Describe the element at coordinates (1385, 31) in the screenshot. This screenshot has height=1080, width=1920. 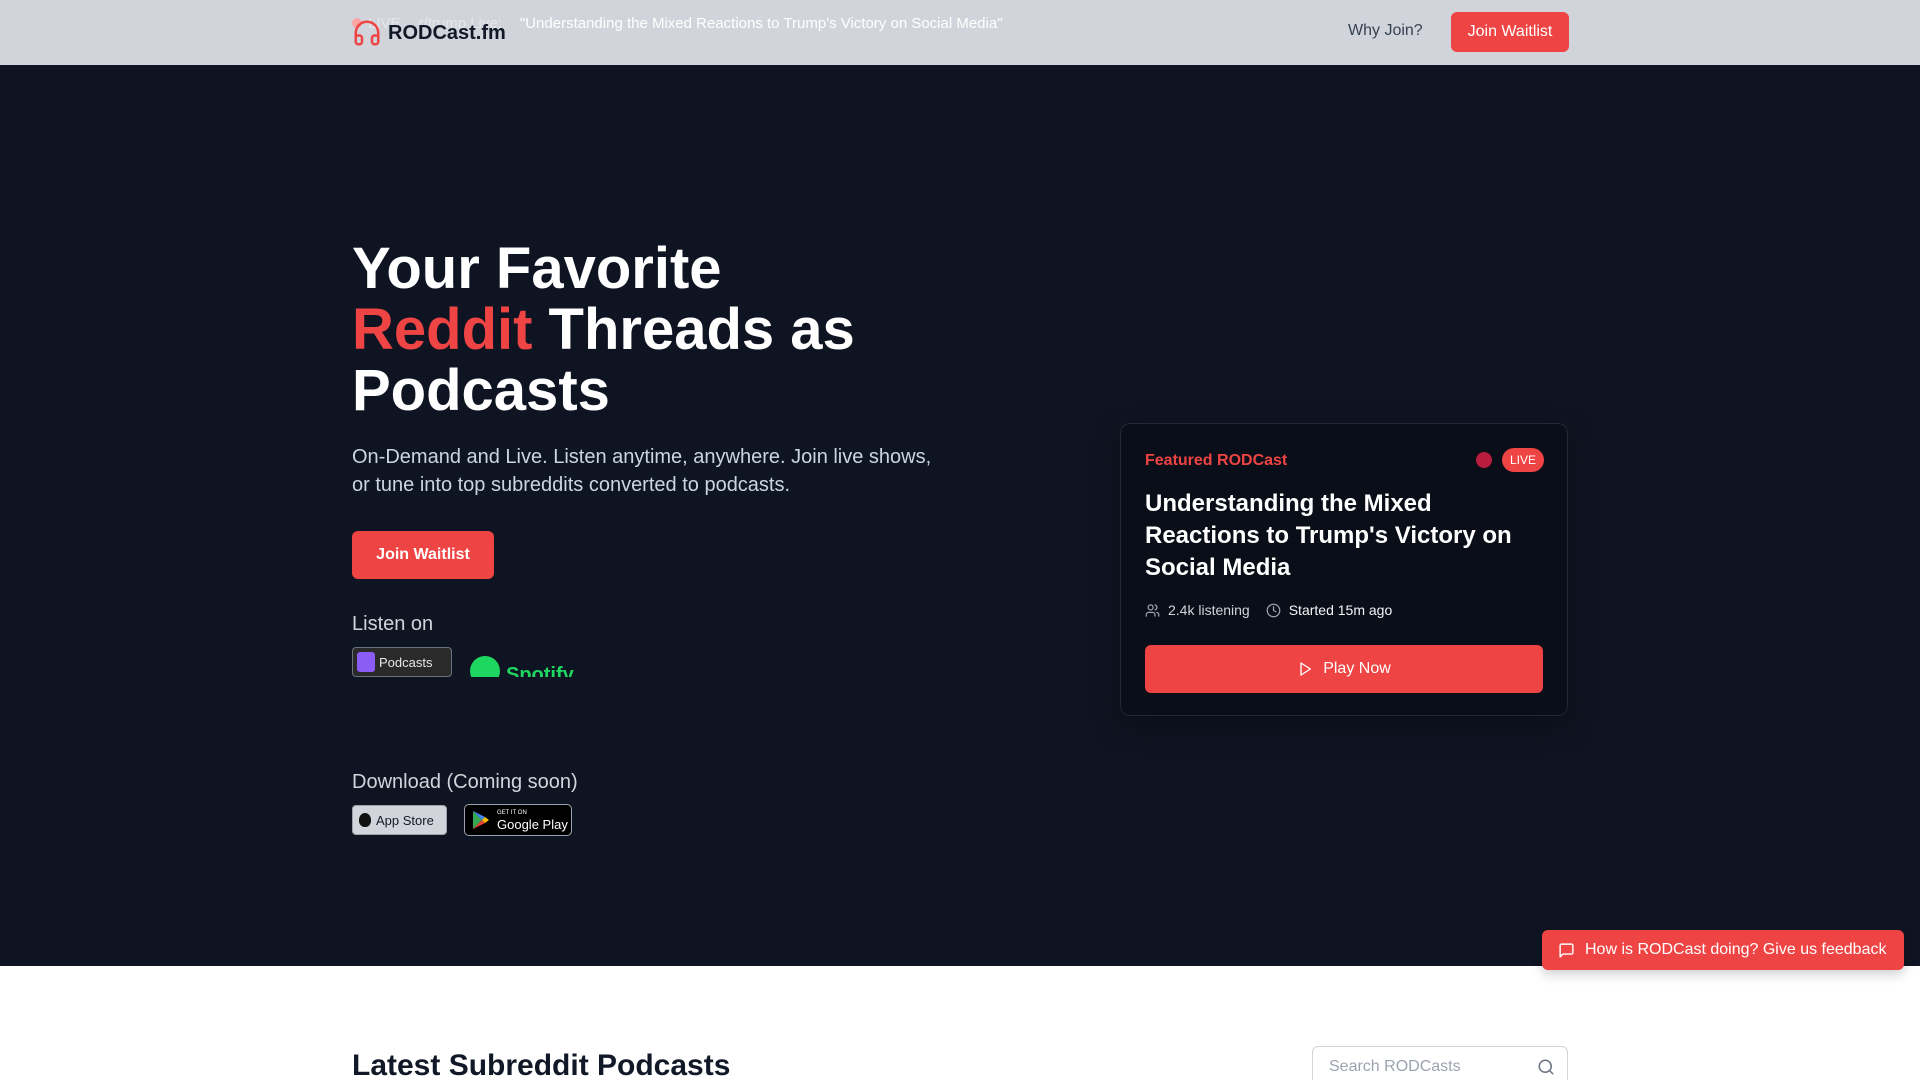
I see `nav-why-join-link: Why Join?` at that location.